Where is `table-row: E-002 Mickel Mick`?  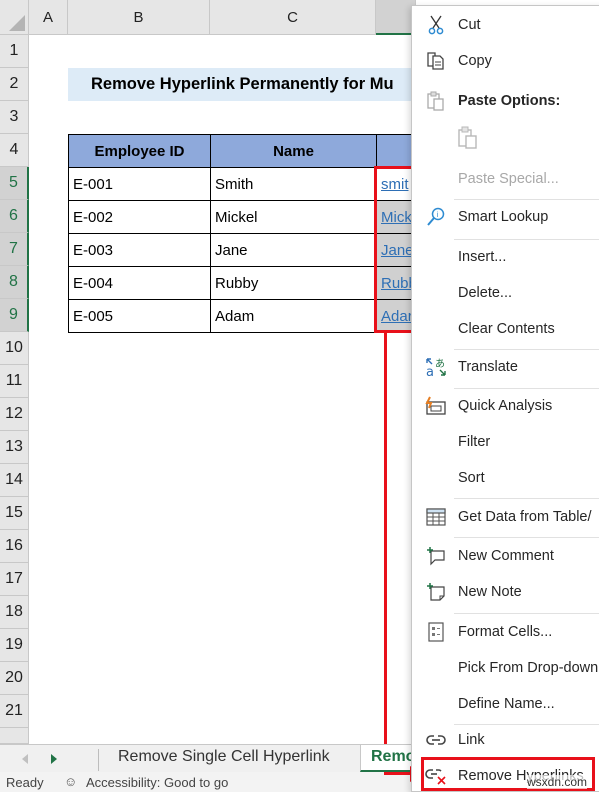
table-row: E-002 Mickel Mick is located at coordinates (245, 217).